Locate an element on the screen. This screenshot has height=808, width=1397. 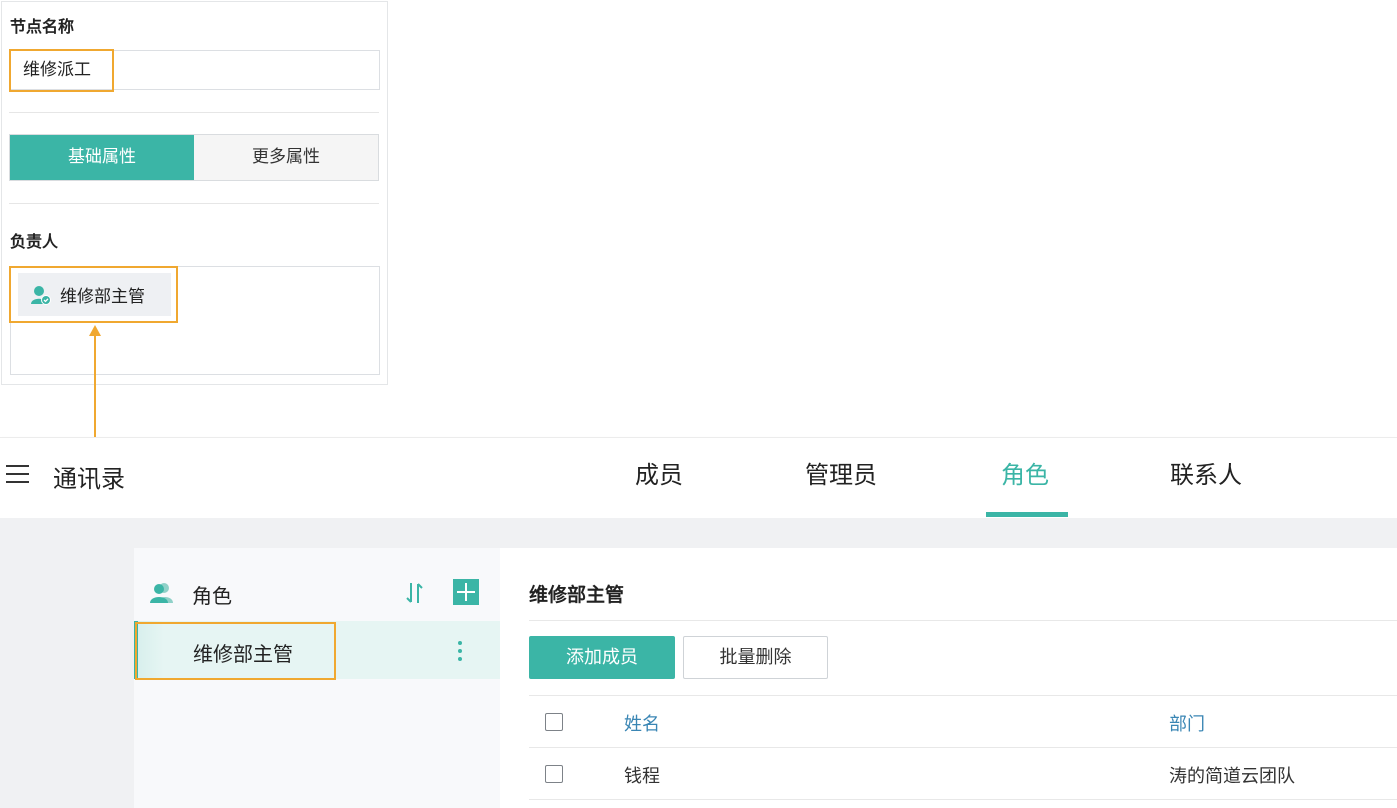
roles-header-label: 角色 is located at coordinates (212, 596).